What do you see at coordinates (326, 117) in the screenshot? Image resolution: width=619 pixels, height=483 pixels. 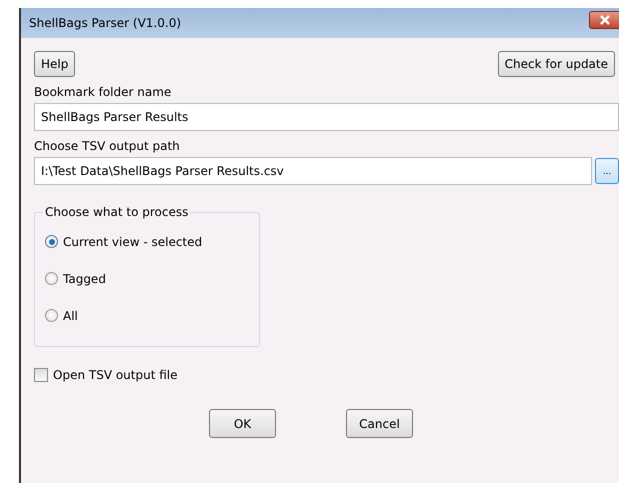 I see `folder-name-field: ShellBags Parser Results` at bounding box center [326, 117].